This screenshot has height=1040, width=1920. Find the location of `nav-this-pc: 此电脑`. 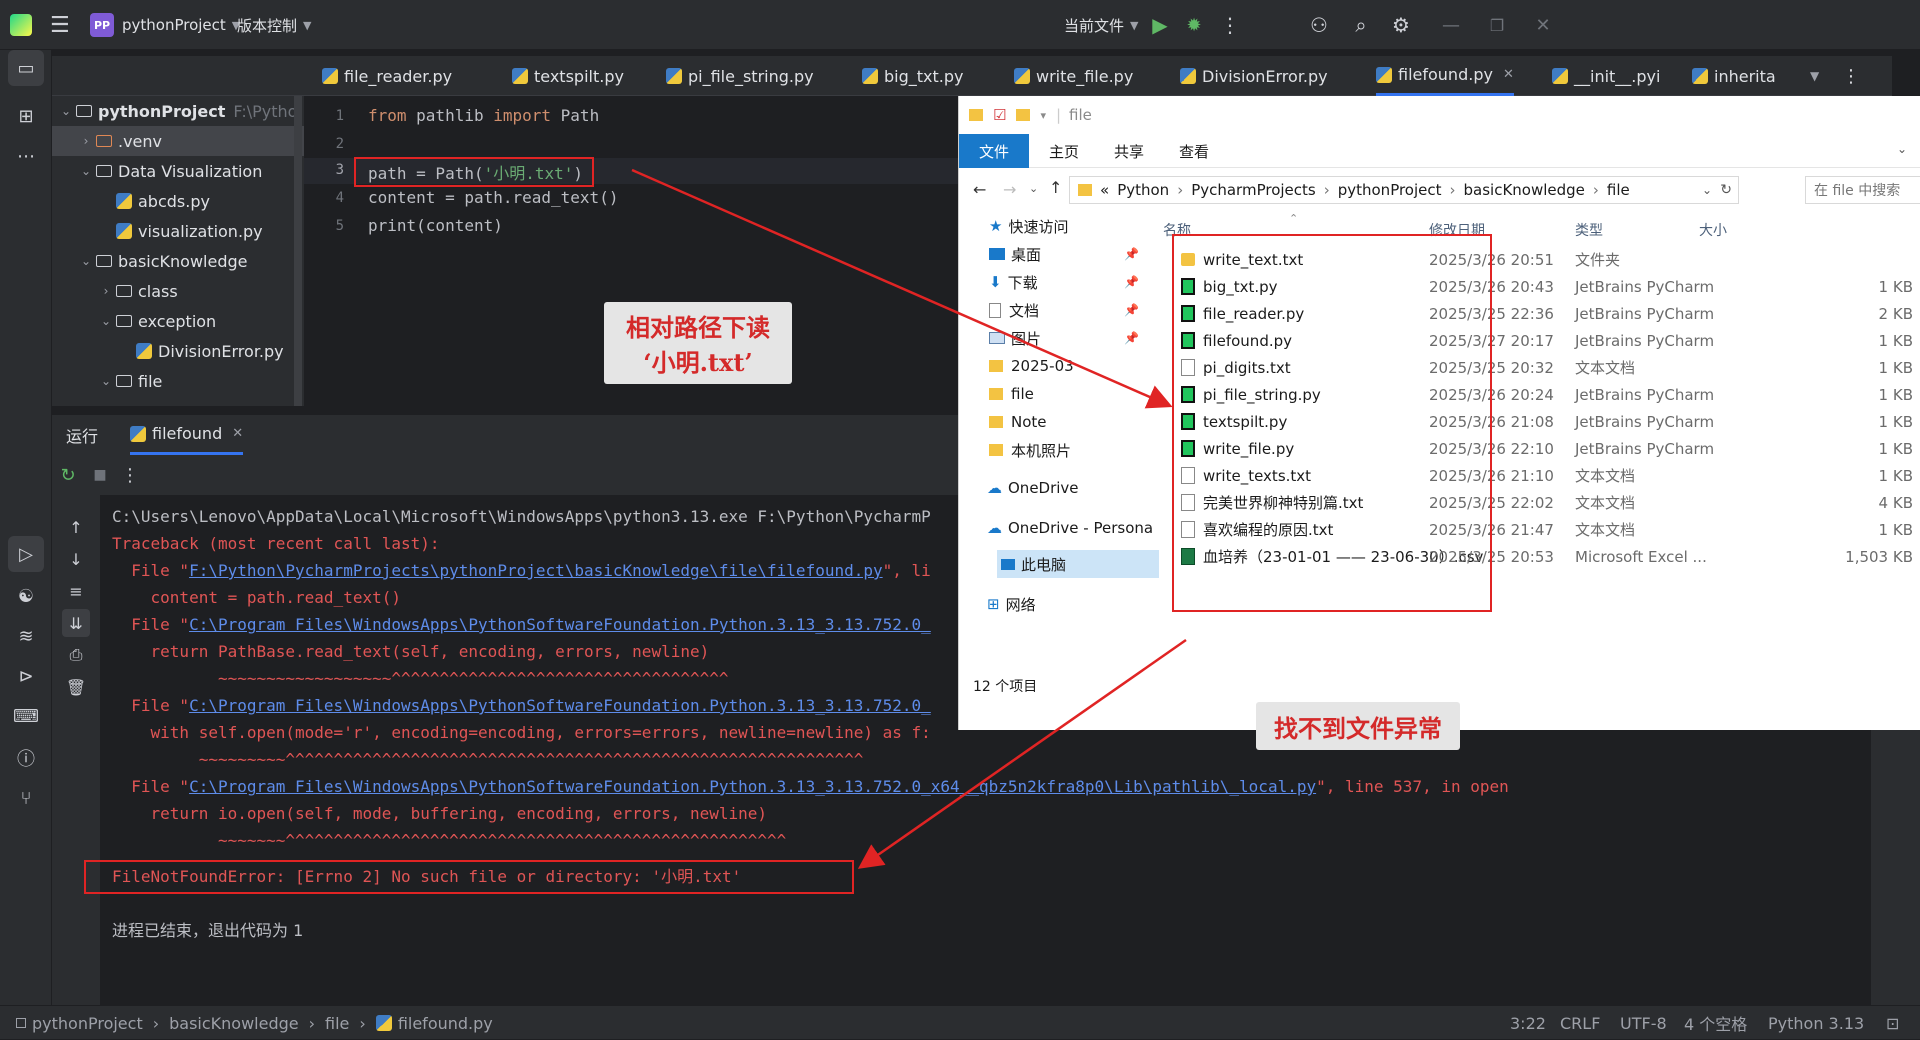

nav-this-pc: 此电脑 is located at coordinates (1078, 564).